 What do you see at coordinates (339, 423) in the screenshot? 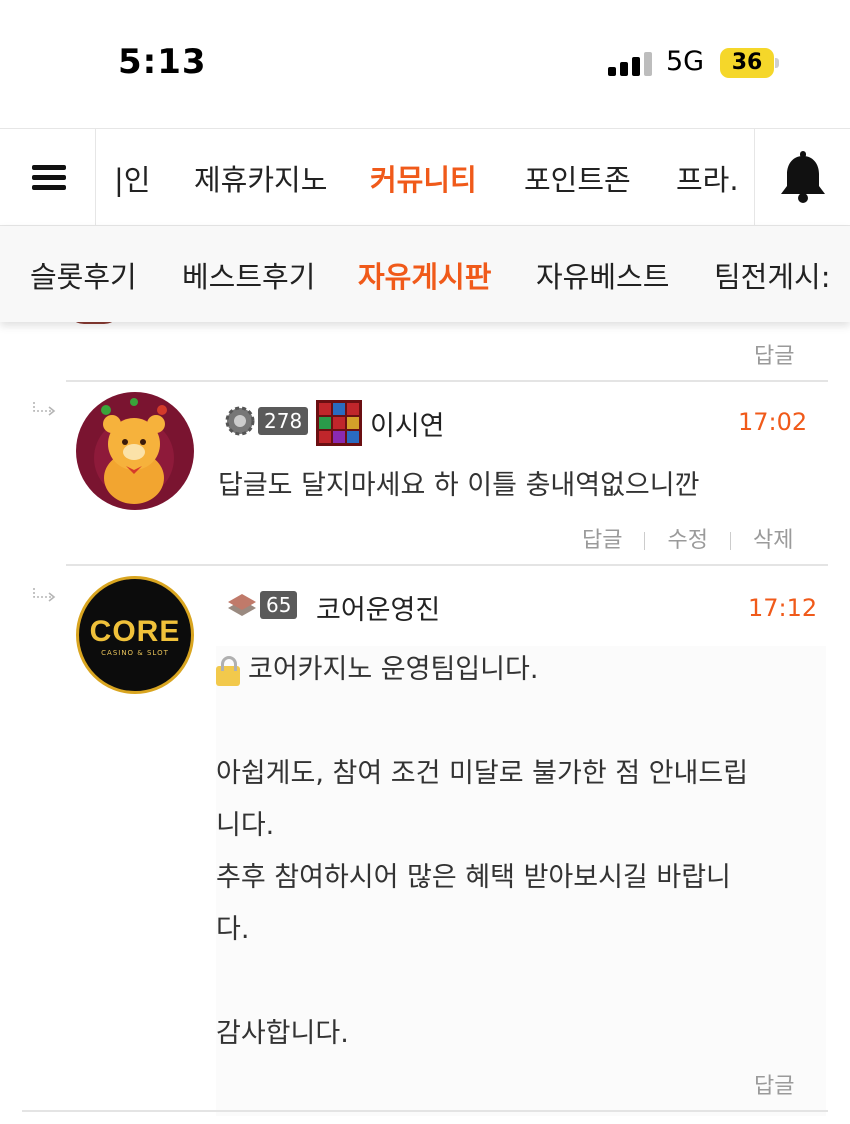
I see `slot-game-icon` at bounding box center [339, 423].